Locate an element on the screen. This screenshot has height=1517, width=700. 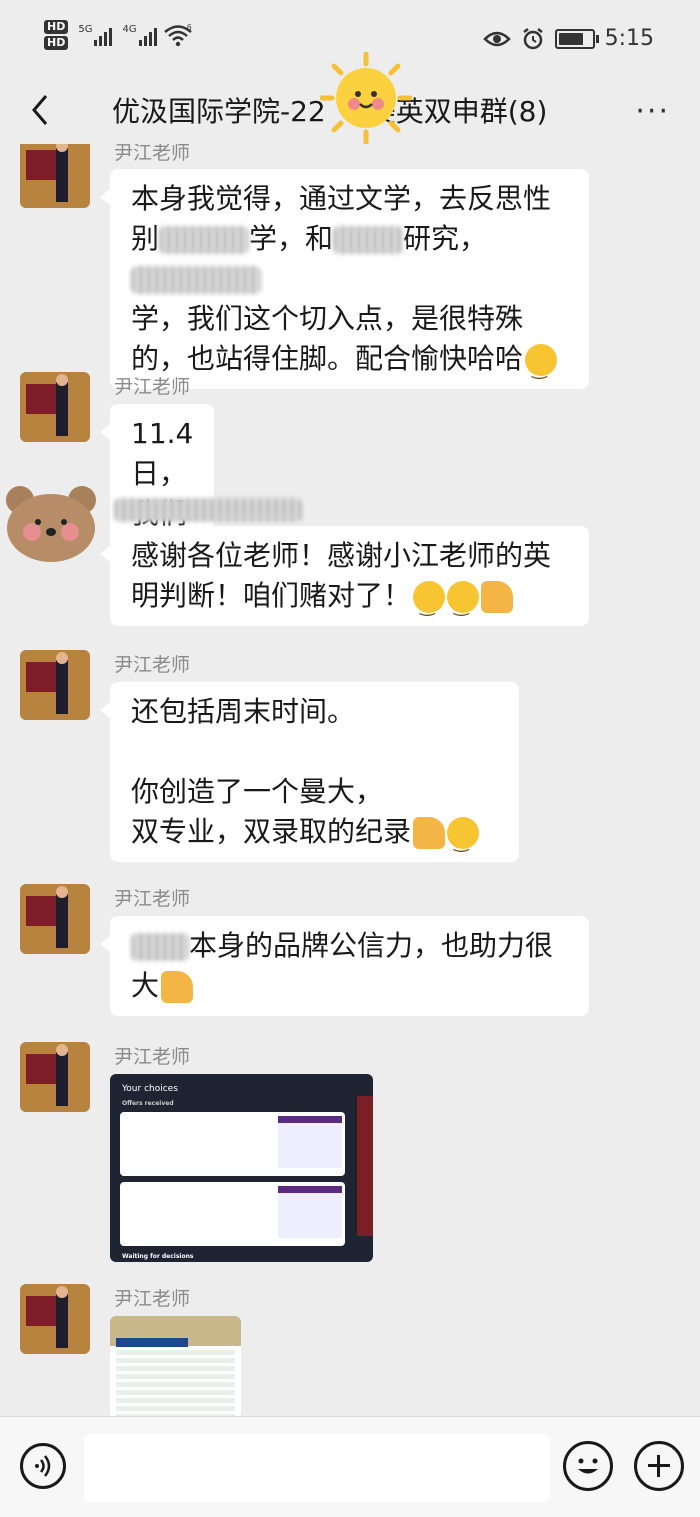
clock: 5:15 is located at coordinates (629, 38).